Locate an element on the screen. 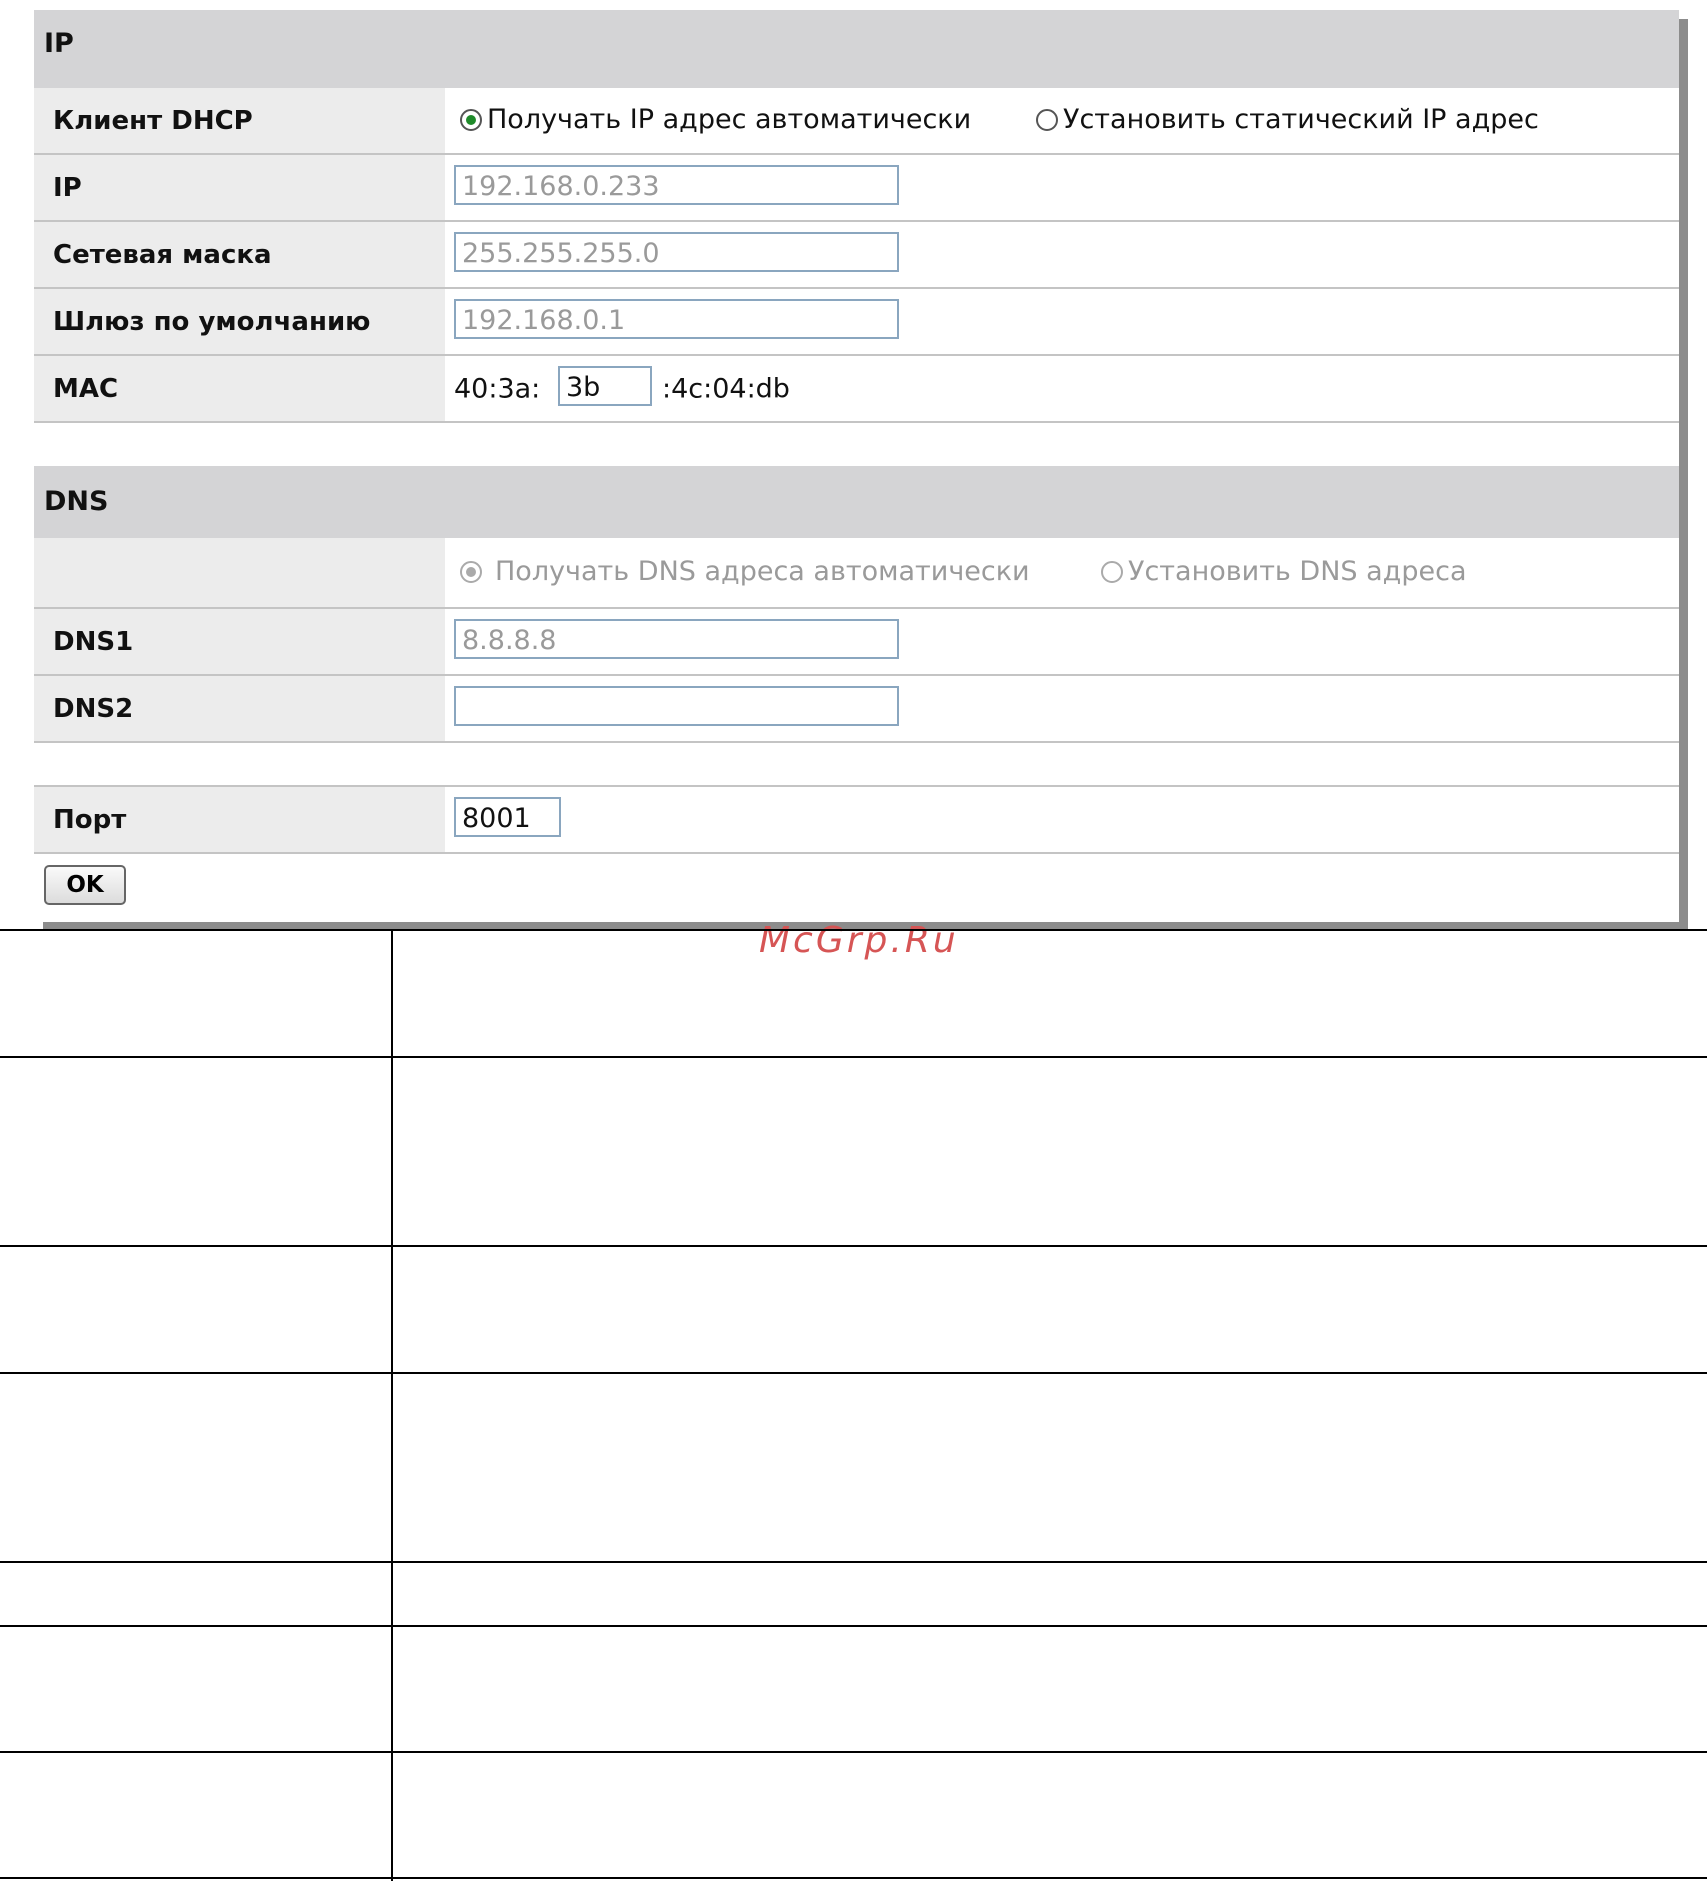 The height and width of the screenshot is (1881, 1707). port-input: 8001 is located at coordinates (507, 817).